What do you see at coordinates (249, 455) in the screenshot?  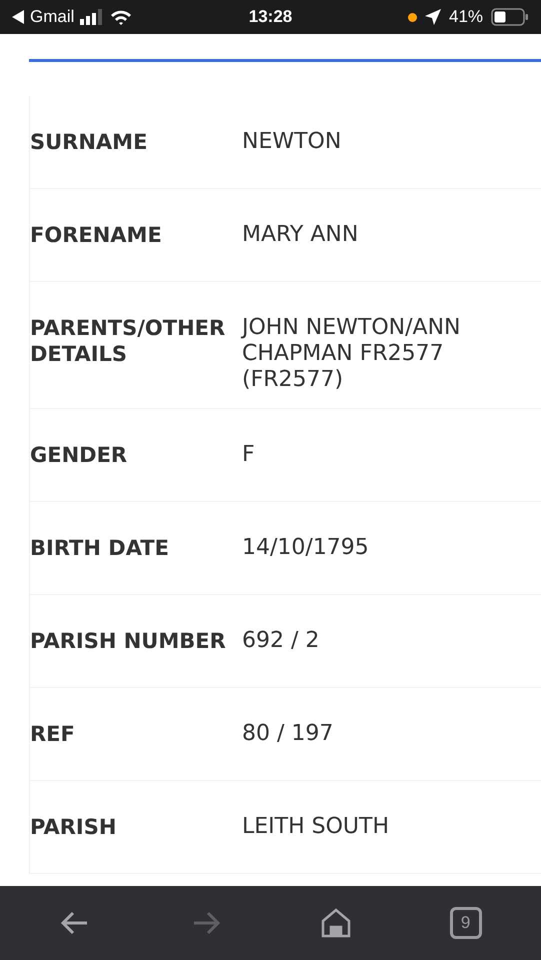 I see `field-value: F` at bounding box center [249, 455].